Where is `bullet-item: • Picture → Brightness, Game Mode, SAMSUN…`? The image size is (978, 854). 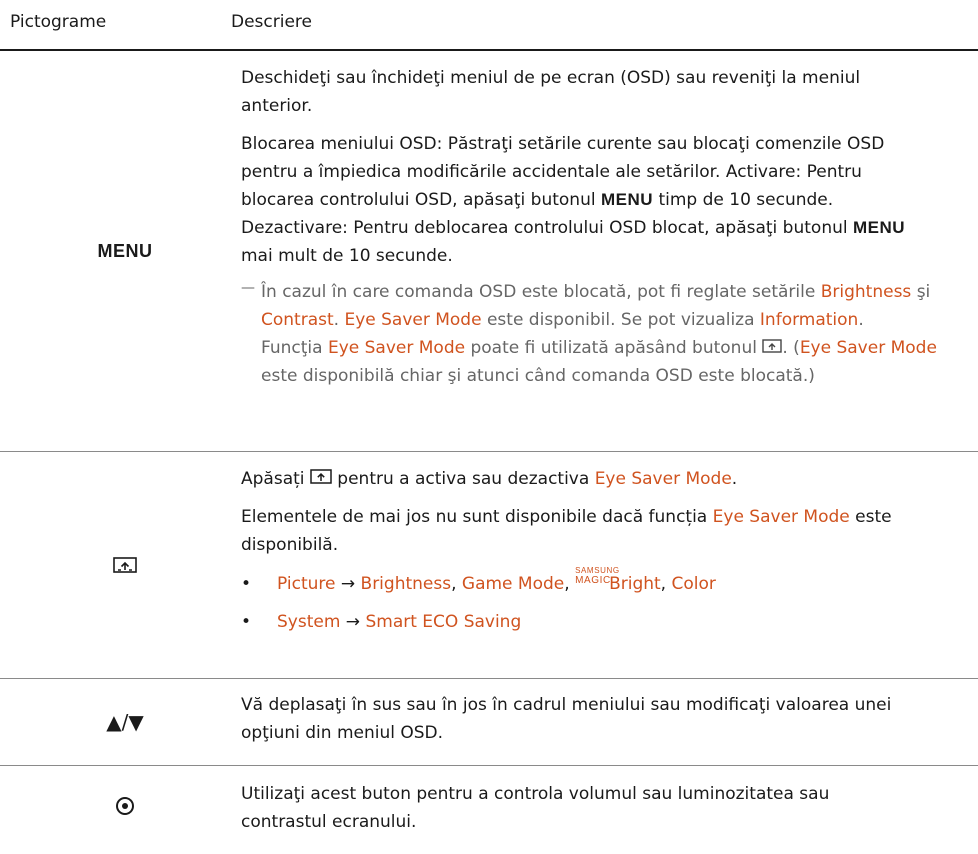
bullet-item: • Picture → Brightness, Game Mode, SAMSUN… is located at coordinates (609, 582).